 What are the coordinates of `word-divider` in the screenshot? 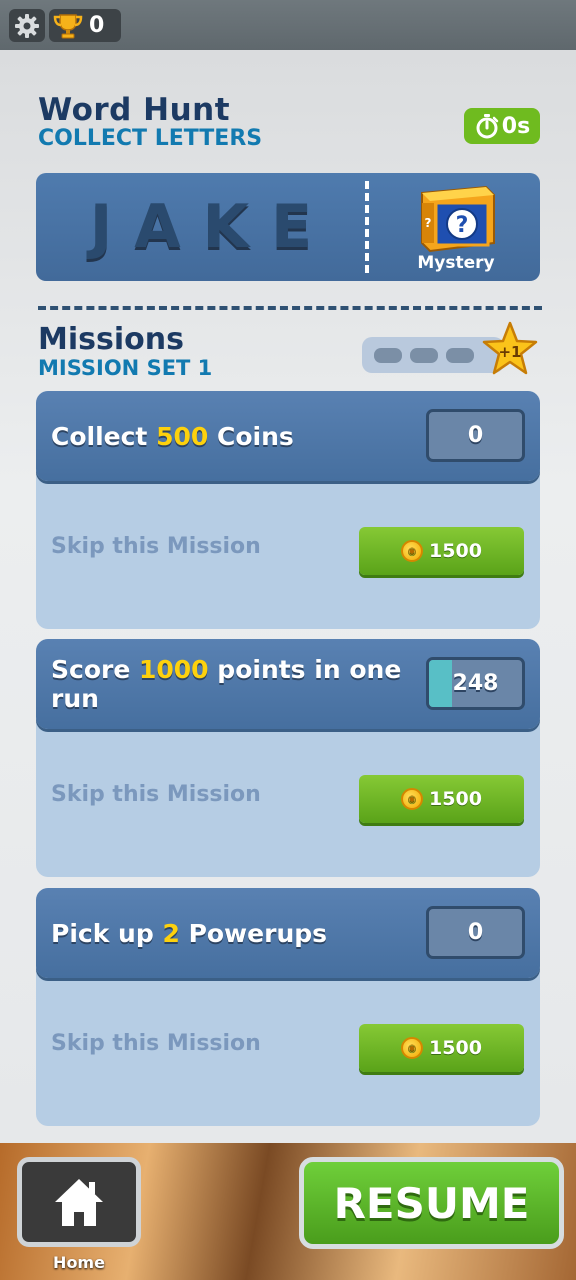 It's located at (367, 227).